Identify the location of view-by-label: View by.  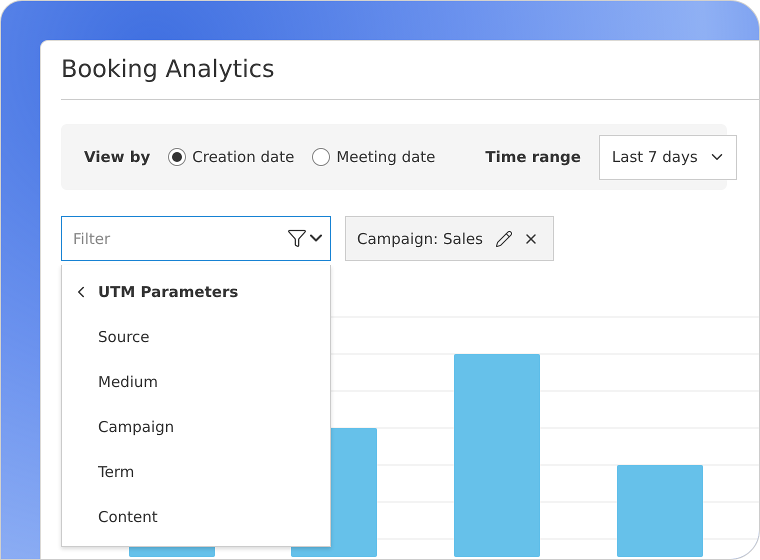
(117, 157).